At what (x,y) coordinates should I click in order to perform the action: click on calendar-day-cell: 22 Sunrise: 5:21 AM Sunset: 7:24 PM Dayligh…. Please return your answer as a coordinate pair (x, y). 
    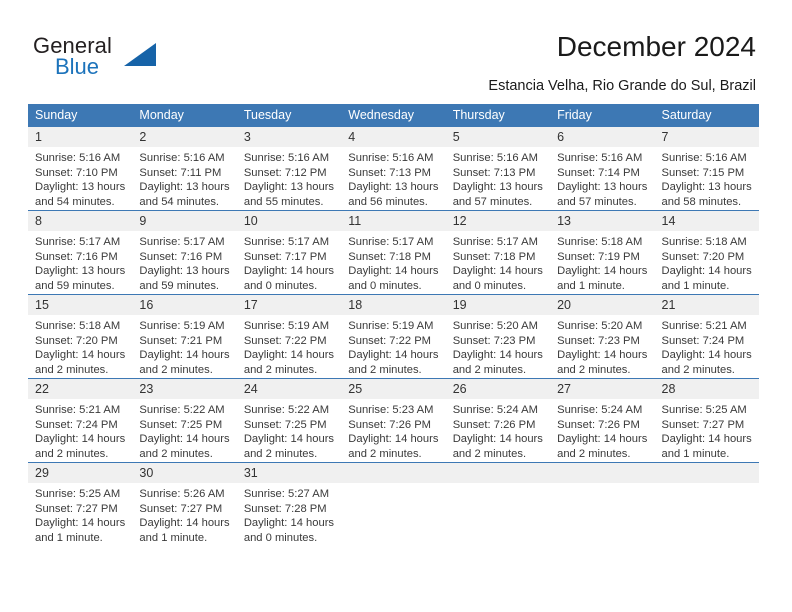
    Looking at the image, I should click on (80, 420).